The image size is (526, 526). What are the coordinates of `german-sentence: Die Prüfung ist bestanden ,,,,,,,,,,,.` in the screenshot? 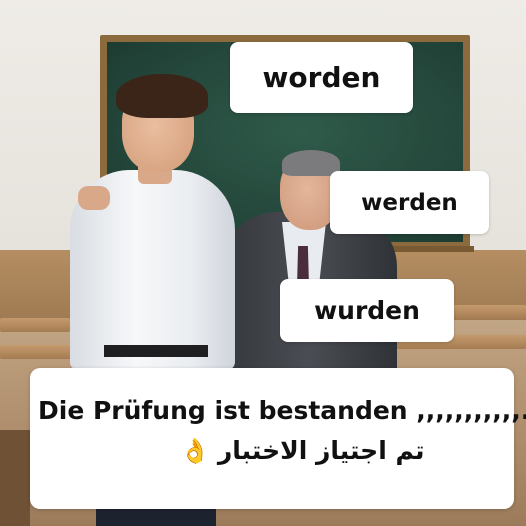 It's located at (282, 410).